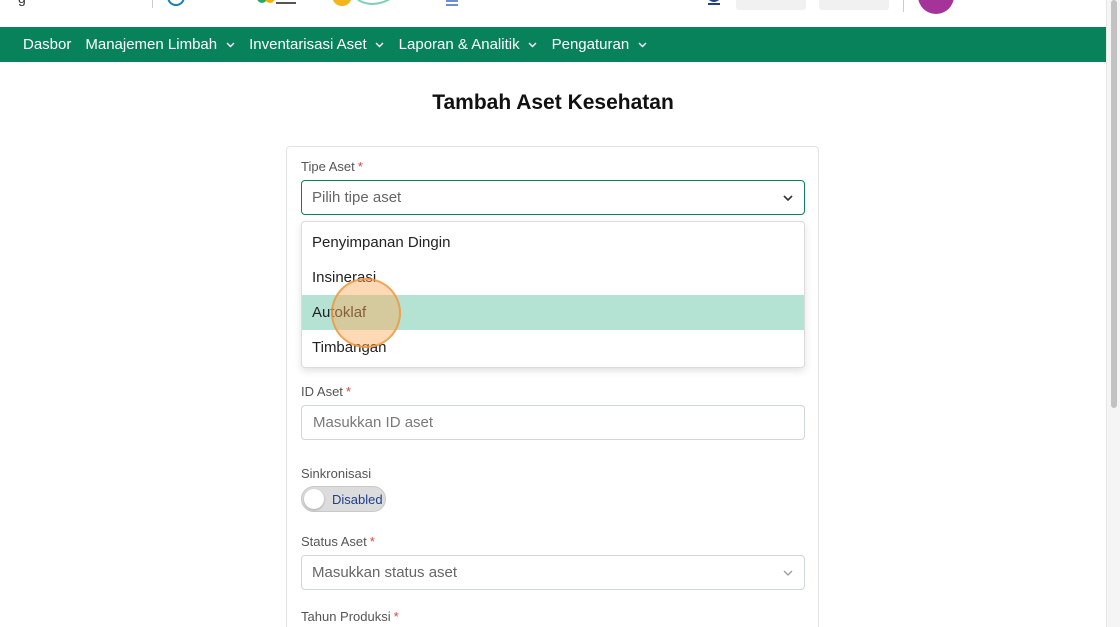 The image size is (1120, 627). What do you see at coordinates (357, 197) in the screenshot?
I see `asset-type-placeholder: Pilih tipe aset` at bounding box center [357, 197].